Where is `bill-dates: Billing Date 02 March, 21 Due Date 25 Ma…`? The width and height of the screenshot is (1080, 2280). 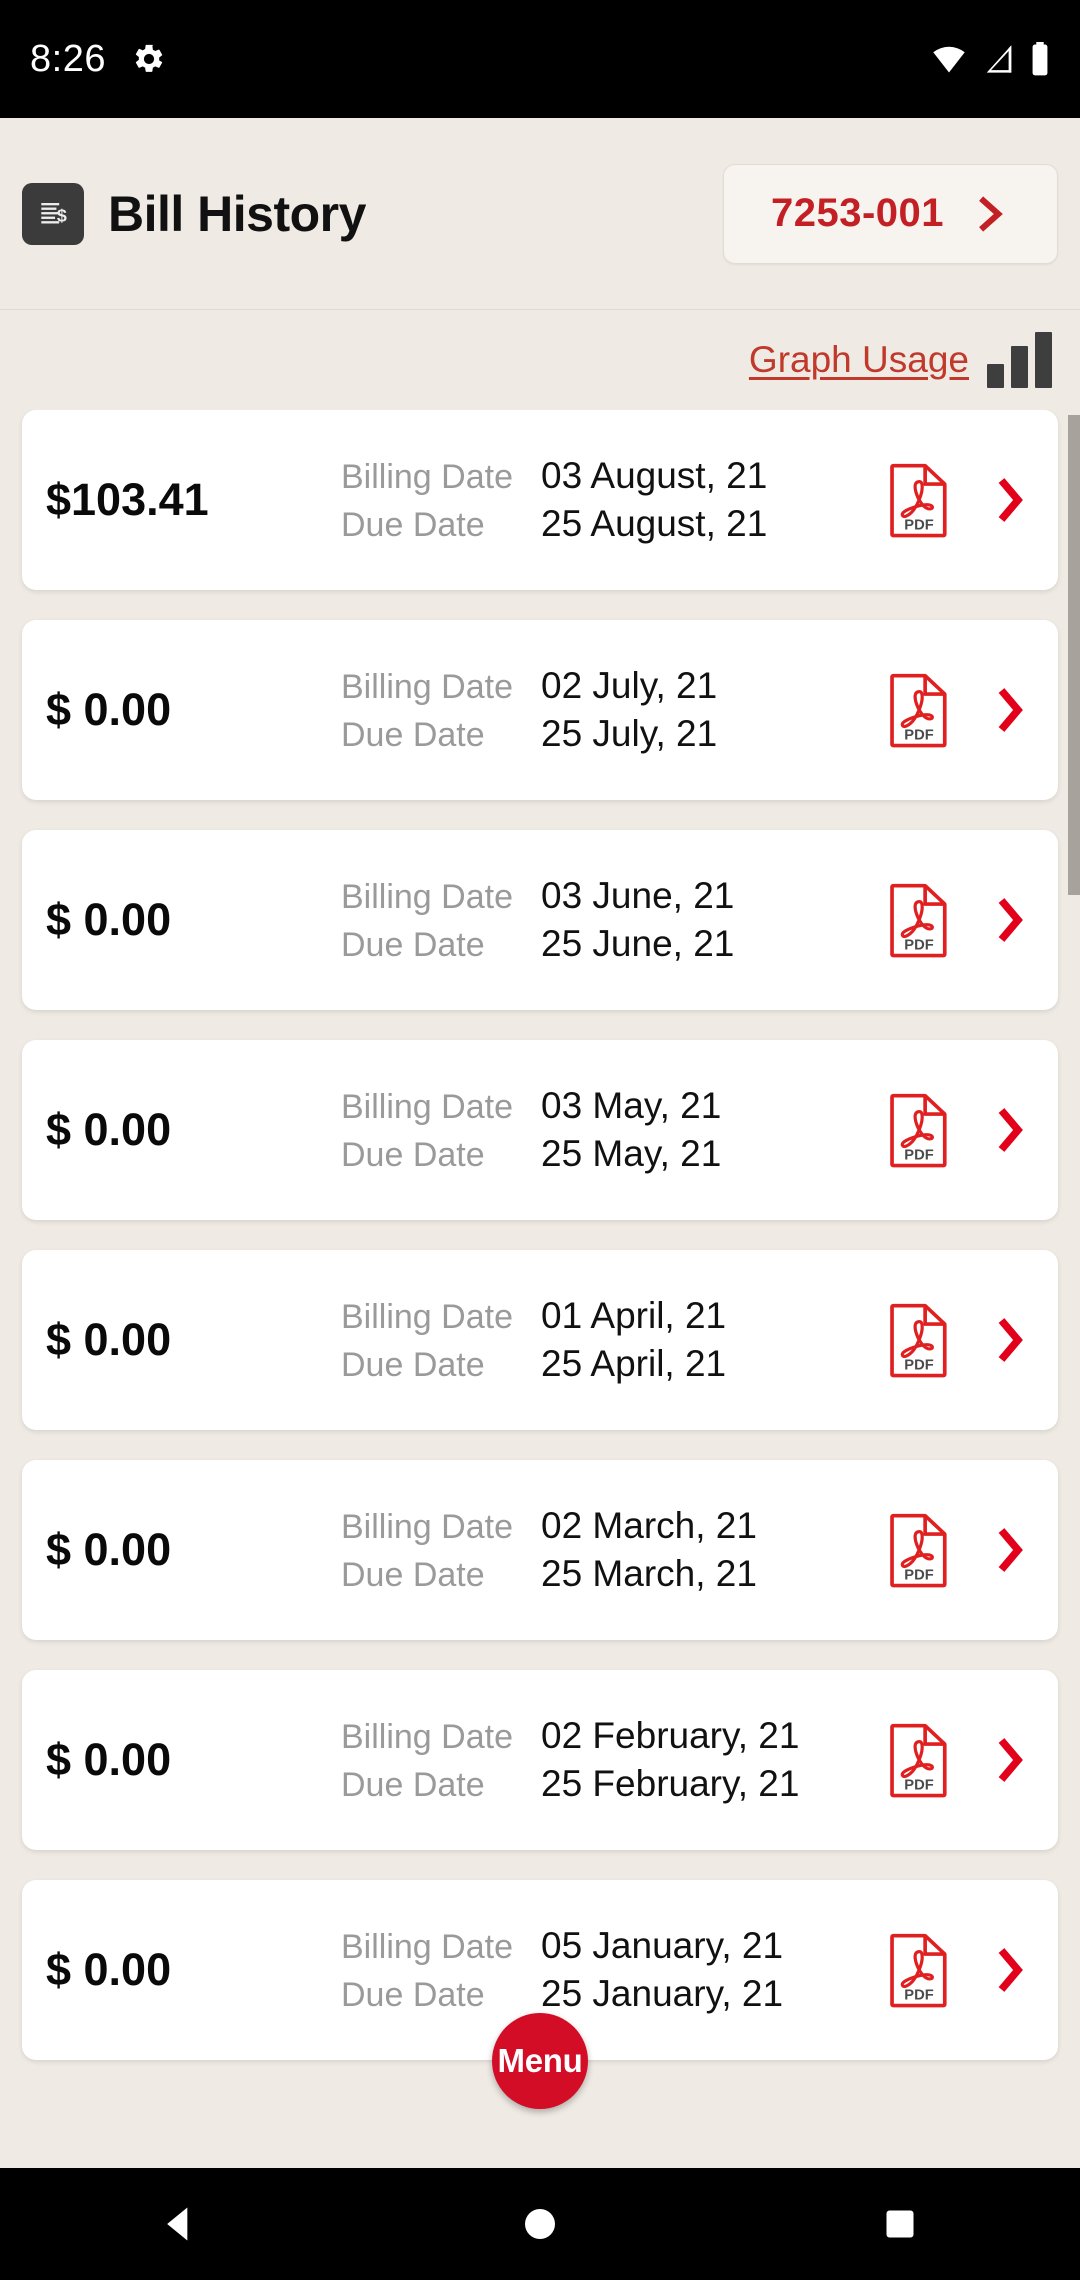
bill-dates: Billing Date 02 March, 21 Due Date 25 Ma… is located at coordinates (610, 1550).